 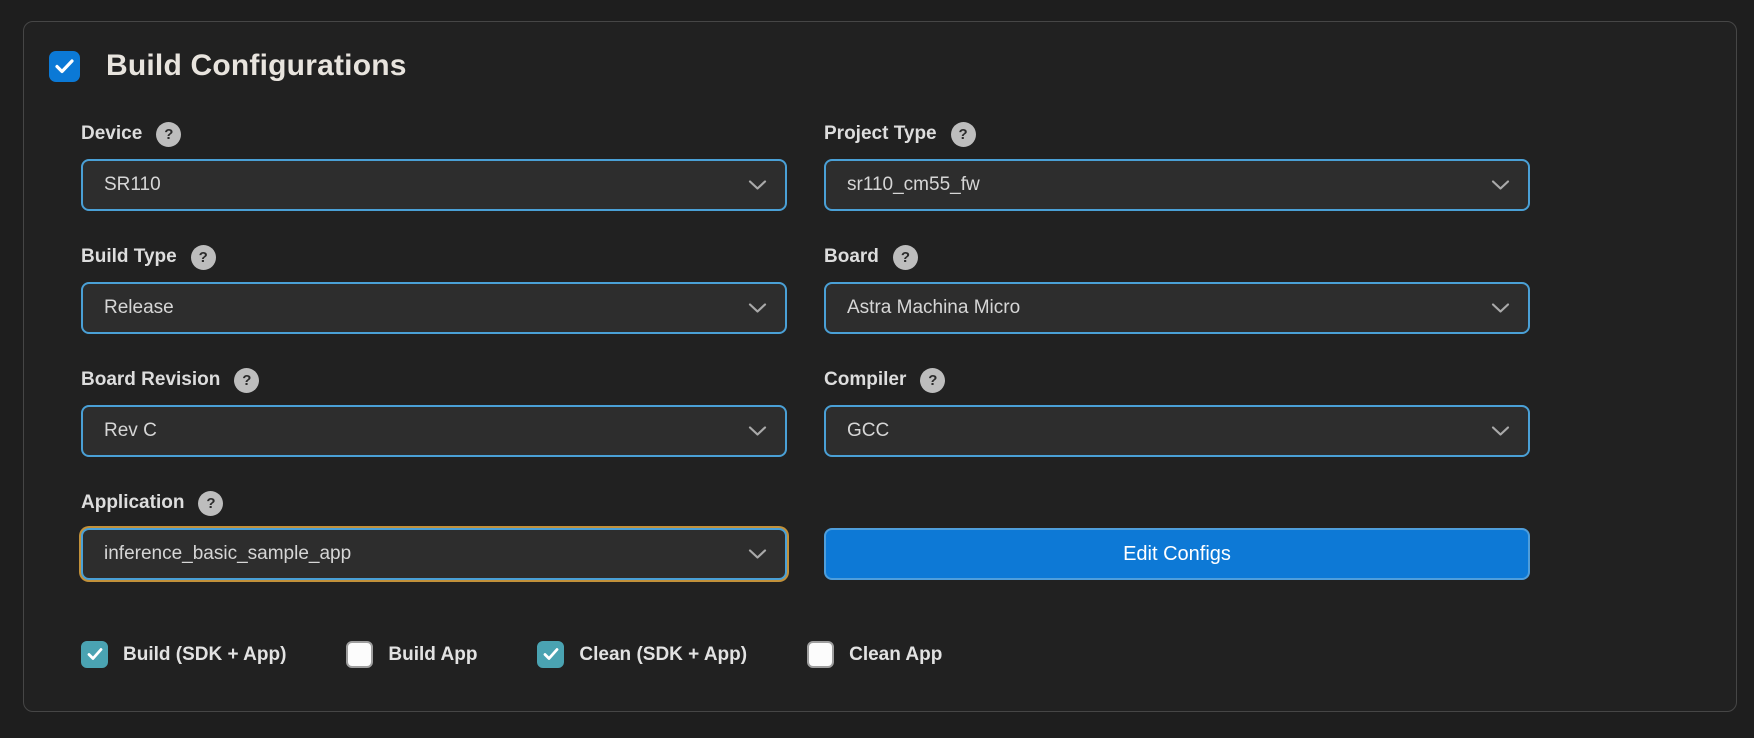 What do you see at coordinates (434, 554) in the screenshot?
I see `application-select: inference_basic_sample_app` at bounding box center [434, 554].